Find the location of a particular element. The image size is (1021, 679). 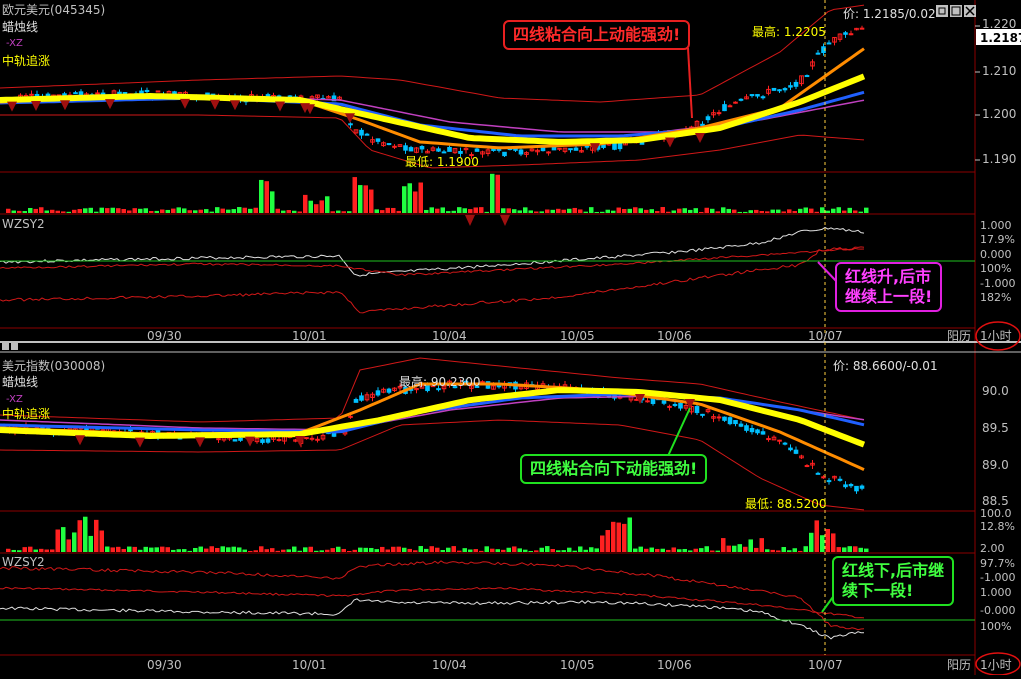

annotation-top-main: 四线粘合向上动能强劲! is located at coordinates (597, 35).